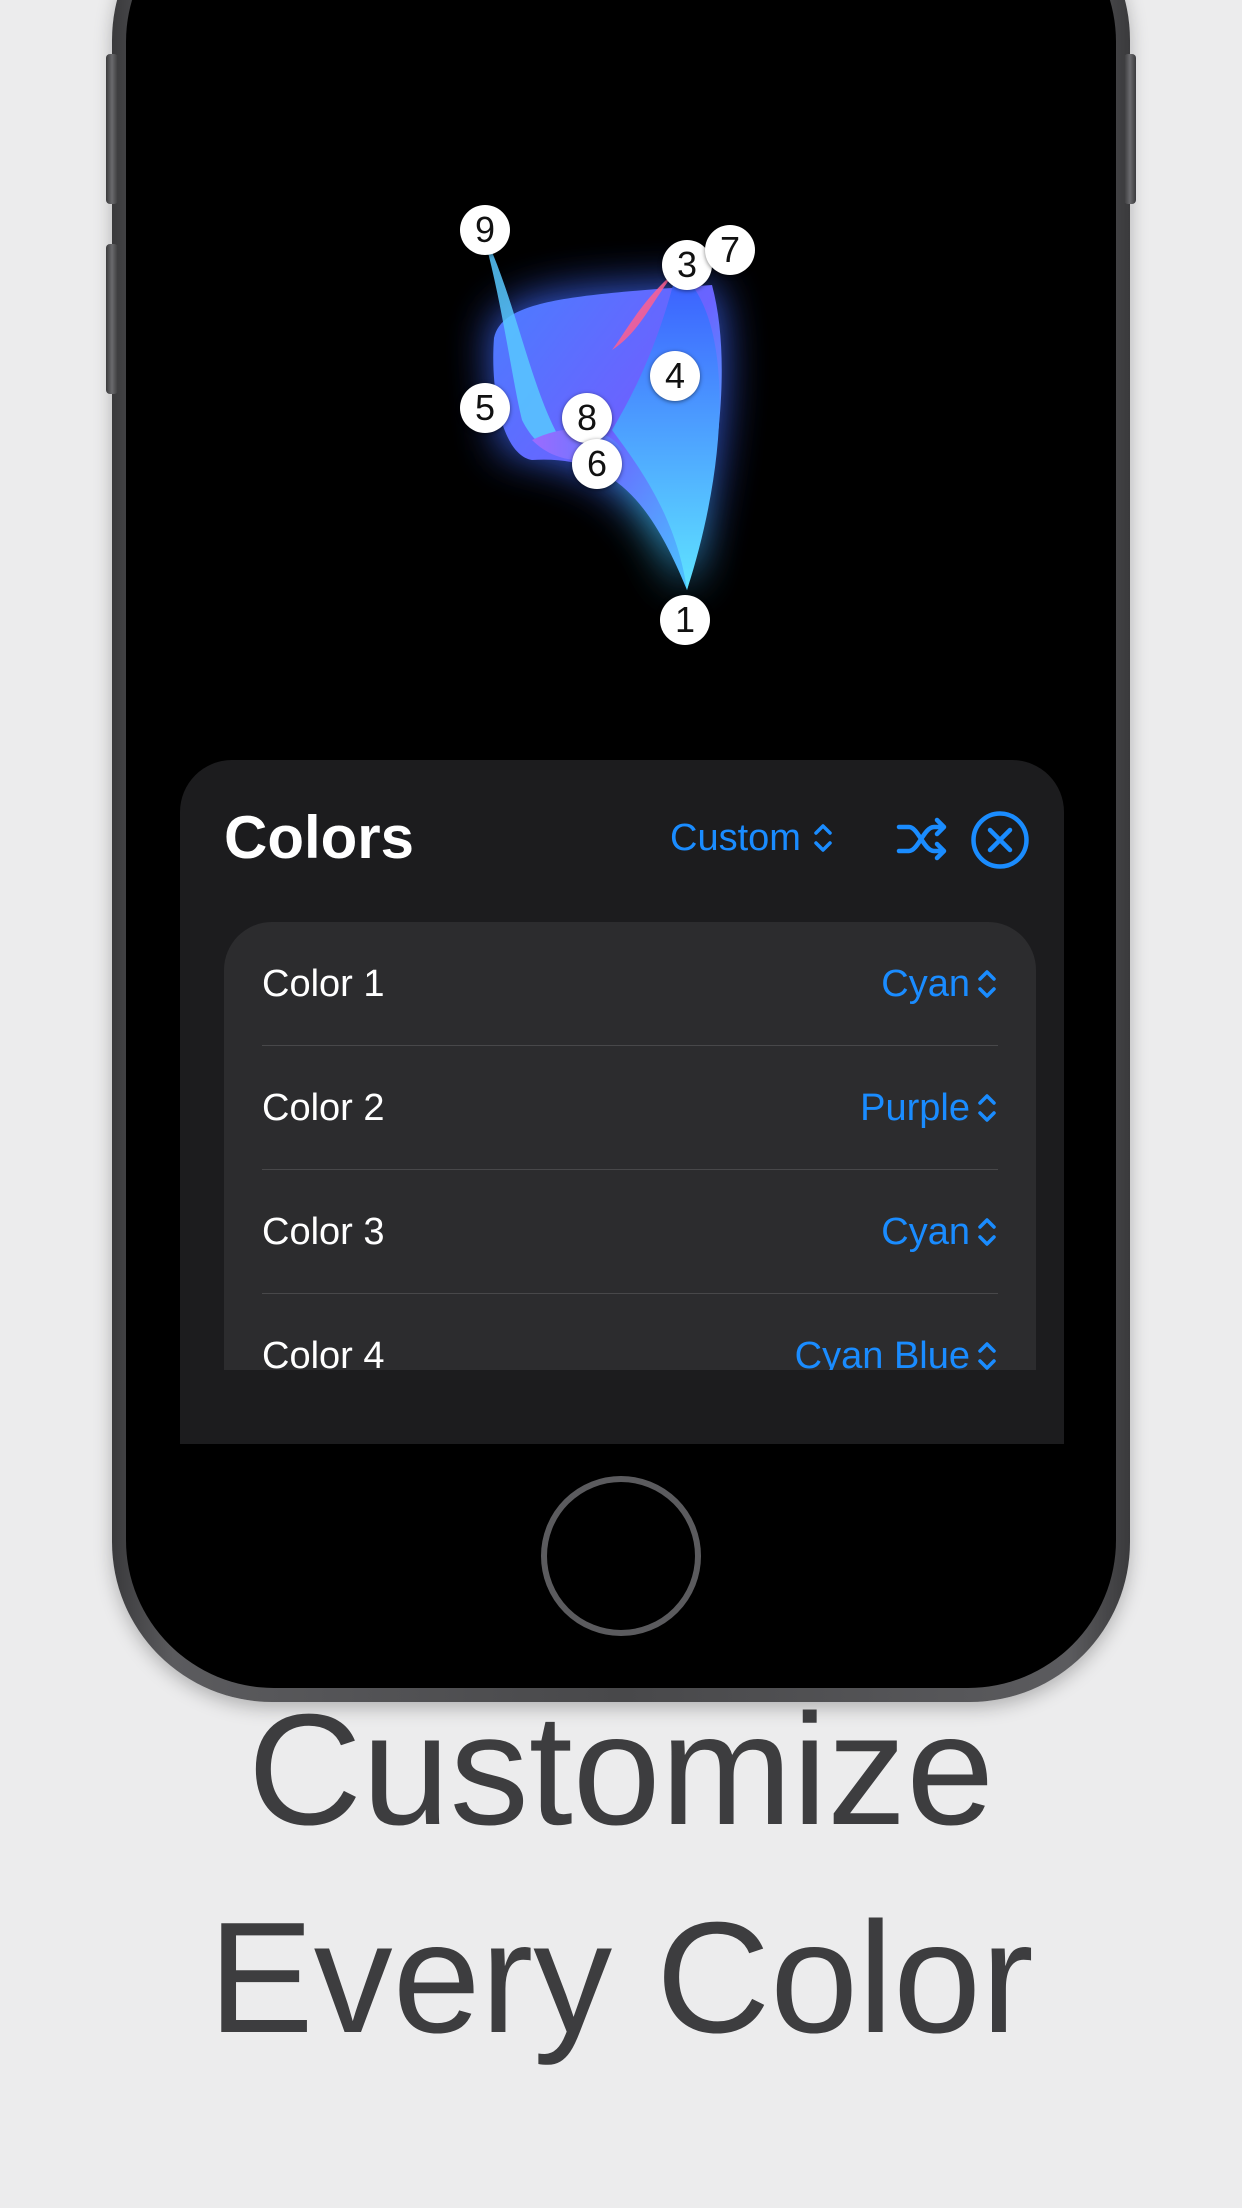  Describe the element at coordinates (621, 1978) in the screenshot. I see `caption-line-2: Every Color` at that location.